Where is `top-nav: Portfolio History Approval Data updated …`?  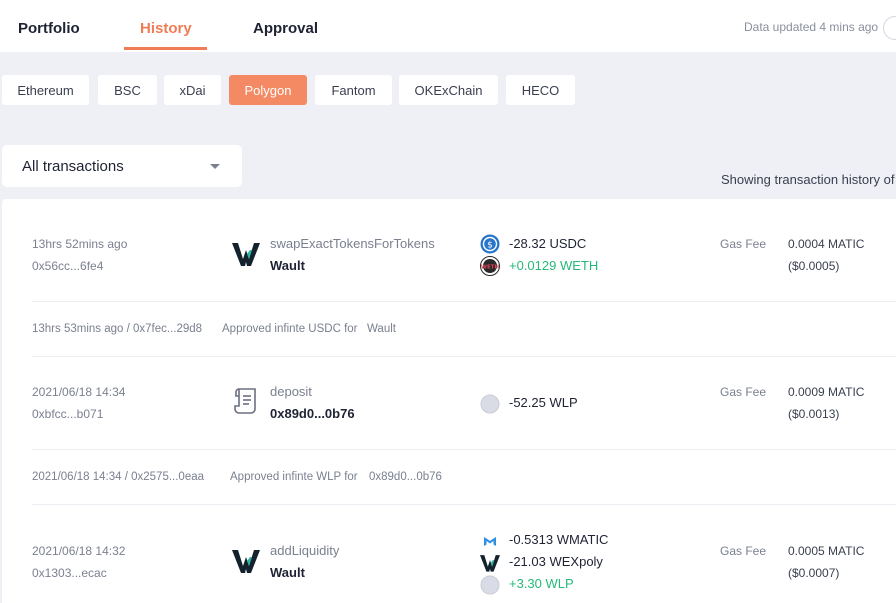
top-nav: Portfolio History Approval Data updated … is located at coordinates (448, 26).